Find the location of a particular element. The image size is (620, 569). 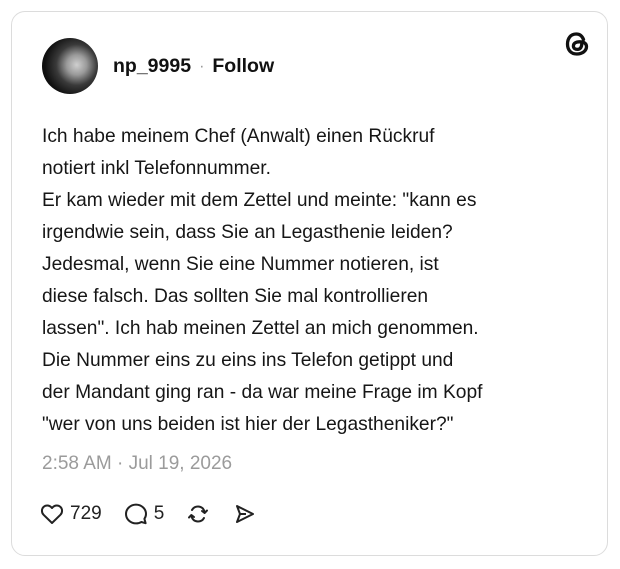

username-link: np_9995 is located at coordinates (152, 66).